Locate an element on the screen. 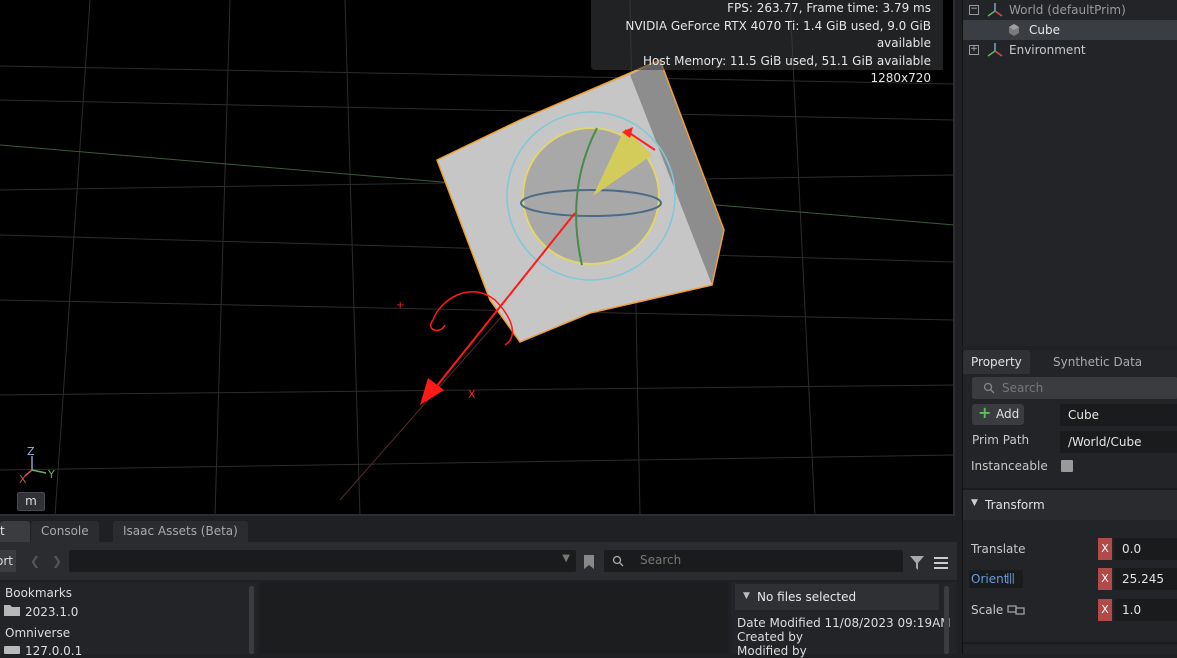  forward-icon: ❯ is located at coordinates (57, 561).